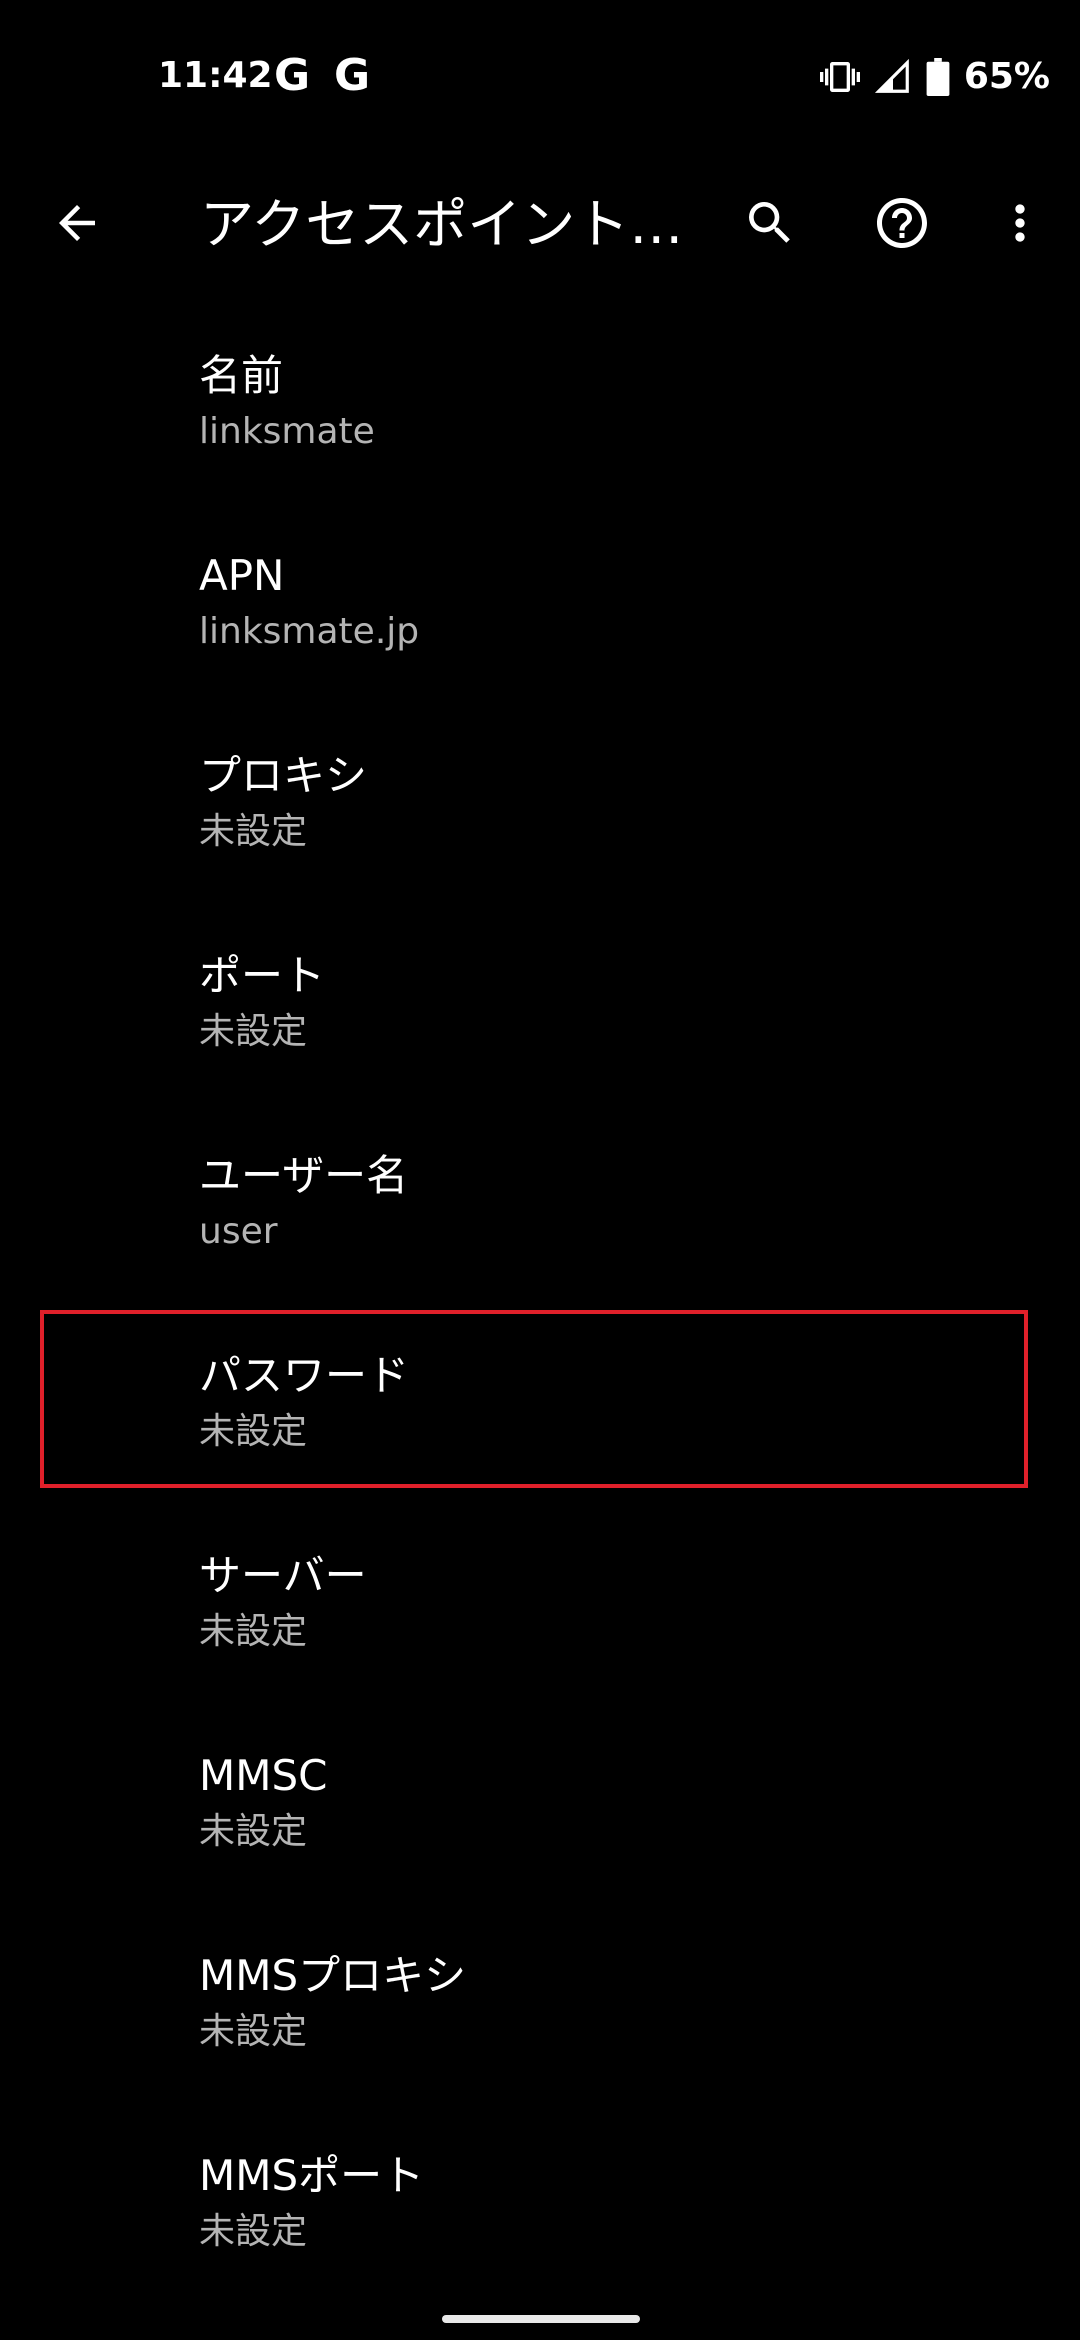  Describe the element at coordinates (215, 75) in the screenshot. I see `status-time: 11:42` at that location.